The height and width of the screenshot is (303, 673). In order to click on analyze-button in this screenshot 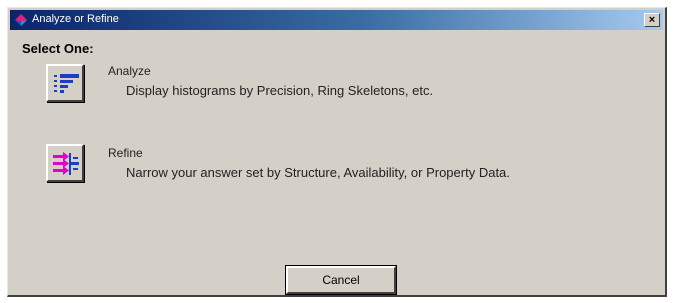, I will do `click(65, 83)`.